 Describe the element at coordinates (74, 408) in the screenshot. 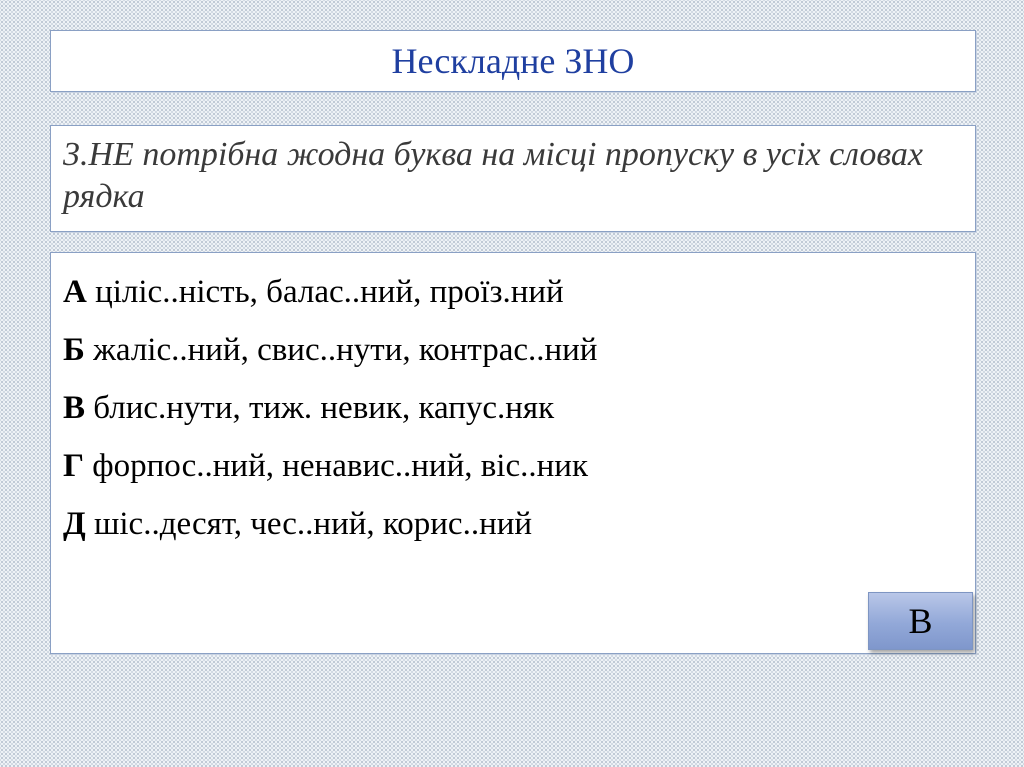

I see `answer-letter: В` at that location.